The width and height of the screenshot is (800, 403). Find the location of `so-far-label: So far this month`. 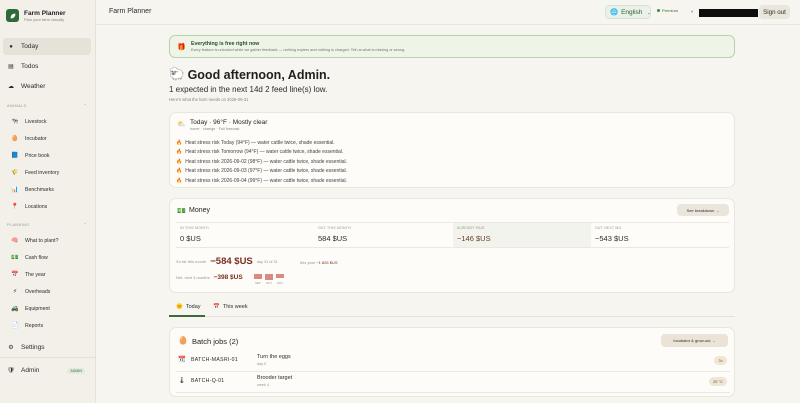

so-far-label: So far this month is located at coordinates (191, 261).